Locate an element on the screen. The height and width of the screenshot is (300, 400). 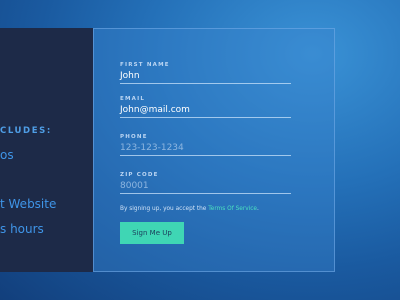
zip-code-field: ZIP CODE 80001 is located at coordinates (205, 183).